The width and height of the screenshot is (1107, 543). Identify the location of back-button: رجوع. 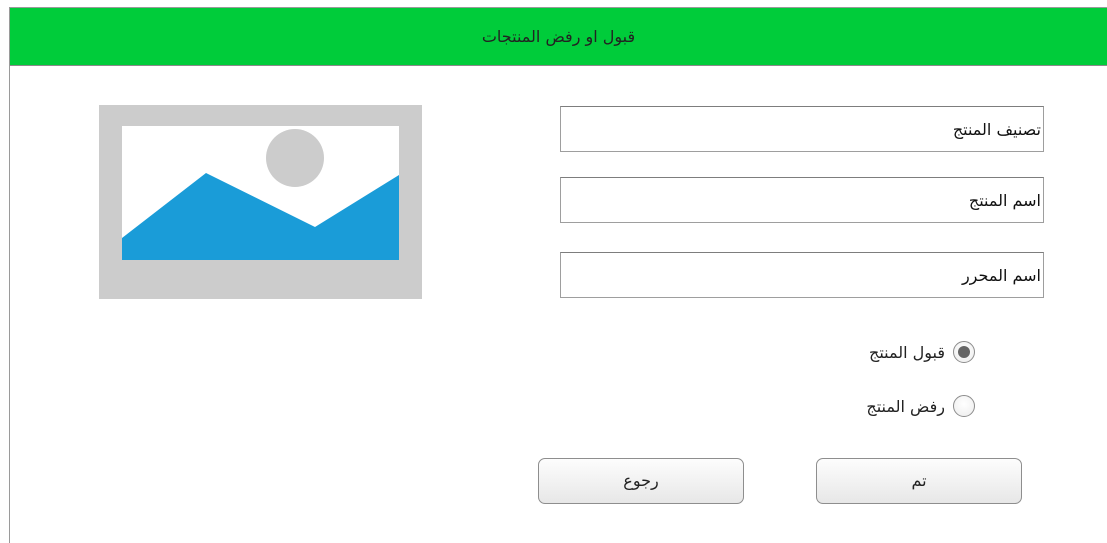
(641, 481).